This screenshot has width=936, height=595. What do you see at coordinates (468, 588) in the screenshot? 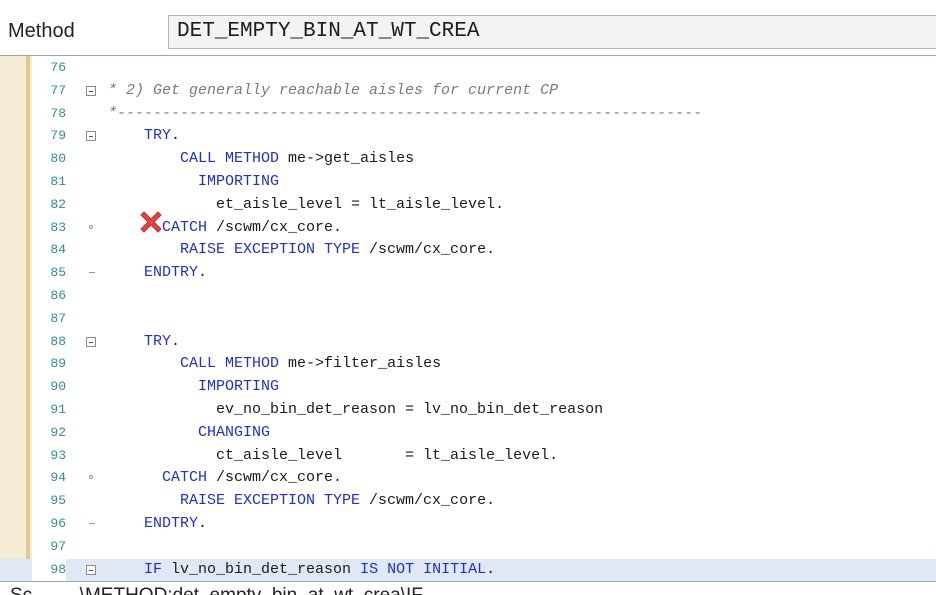
I see `status-bar: Sc \METHOD:det_empty_bin_at_wt_crea\IF` at bounding box center [468, 588].